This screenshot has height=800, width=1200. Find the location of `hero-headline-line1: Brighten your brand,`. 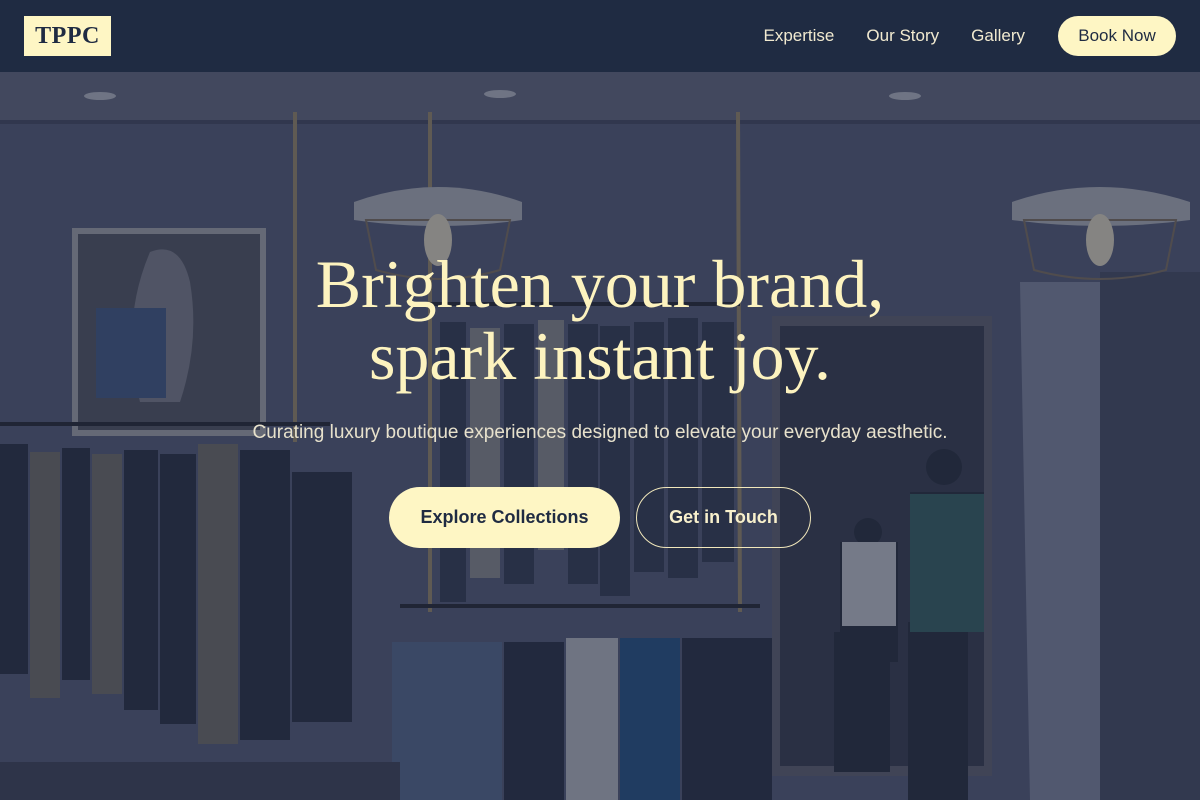

hero-headline-line1: Brighten your brand, is located at coordinates (600, 284).